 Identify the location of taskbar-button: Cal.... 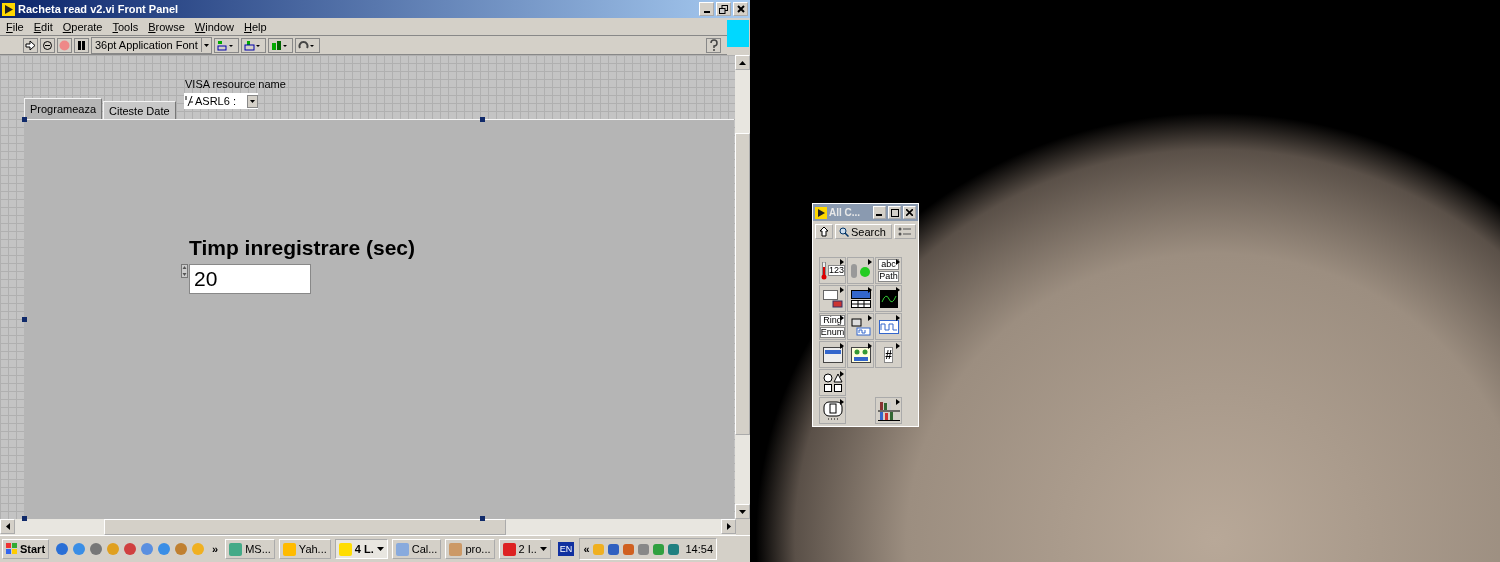
(416, 549).